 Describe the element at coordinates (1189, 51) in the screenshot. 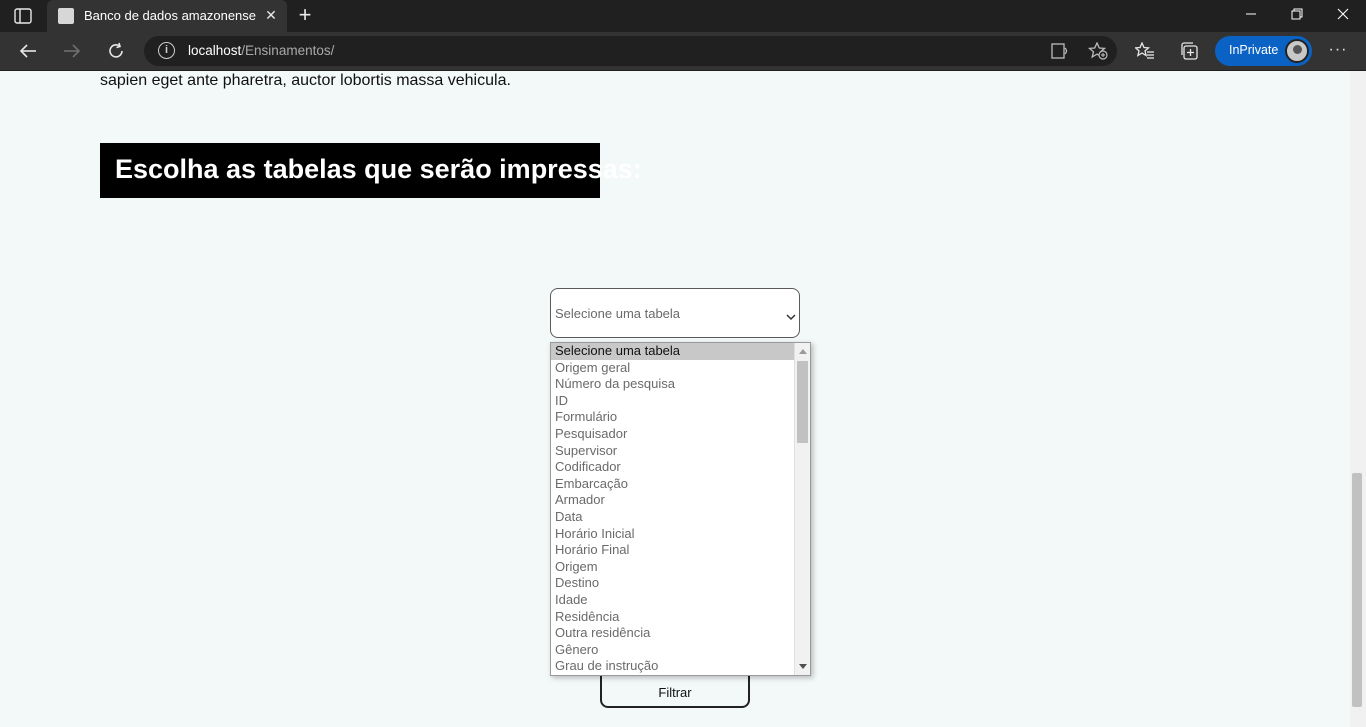

I see `collections-icon` at that location.